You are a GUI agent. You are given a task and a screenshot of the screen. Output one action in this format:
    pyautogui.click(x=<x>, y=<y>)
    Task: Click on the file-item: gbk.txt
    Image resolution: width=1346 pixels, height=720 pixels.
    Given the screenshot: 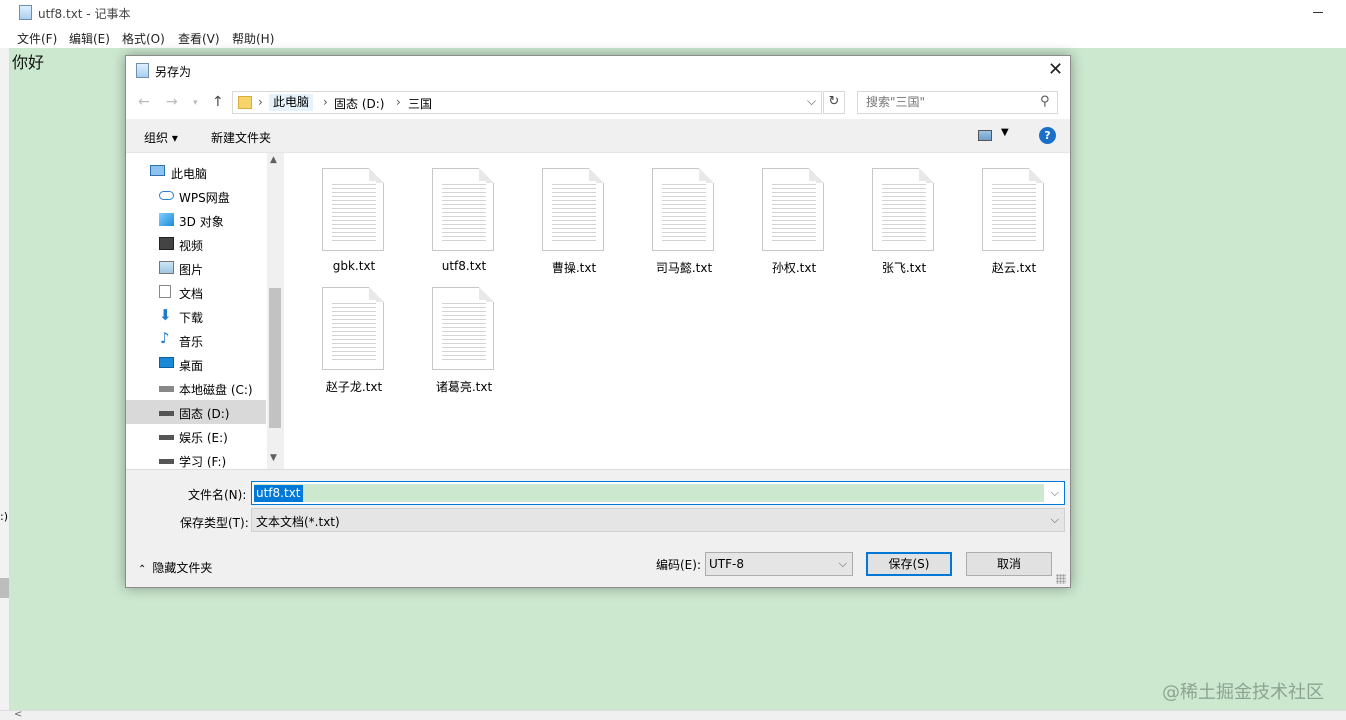 What is the action you would take?
    pyautogui.click(x=354, y=213)
    